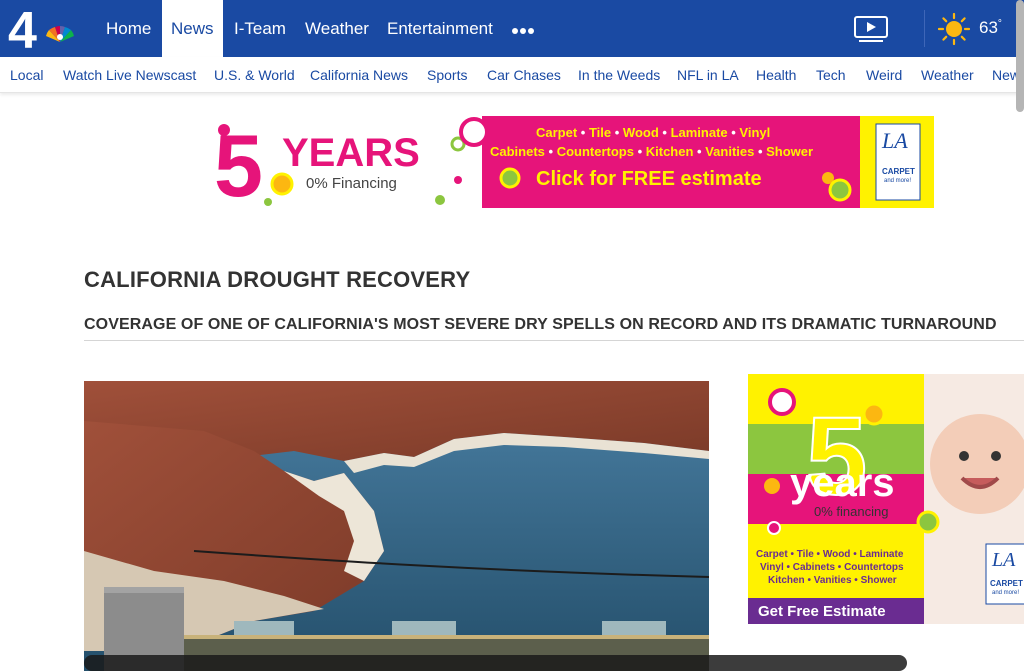 The height and width of the screenshot is (671, 1024). I want to click on svg-text: 4, so click(22, 29).